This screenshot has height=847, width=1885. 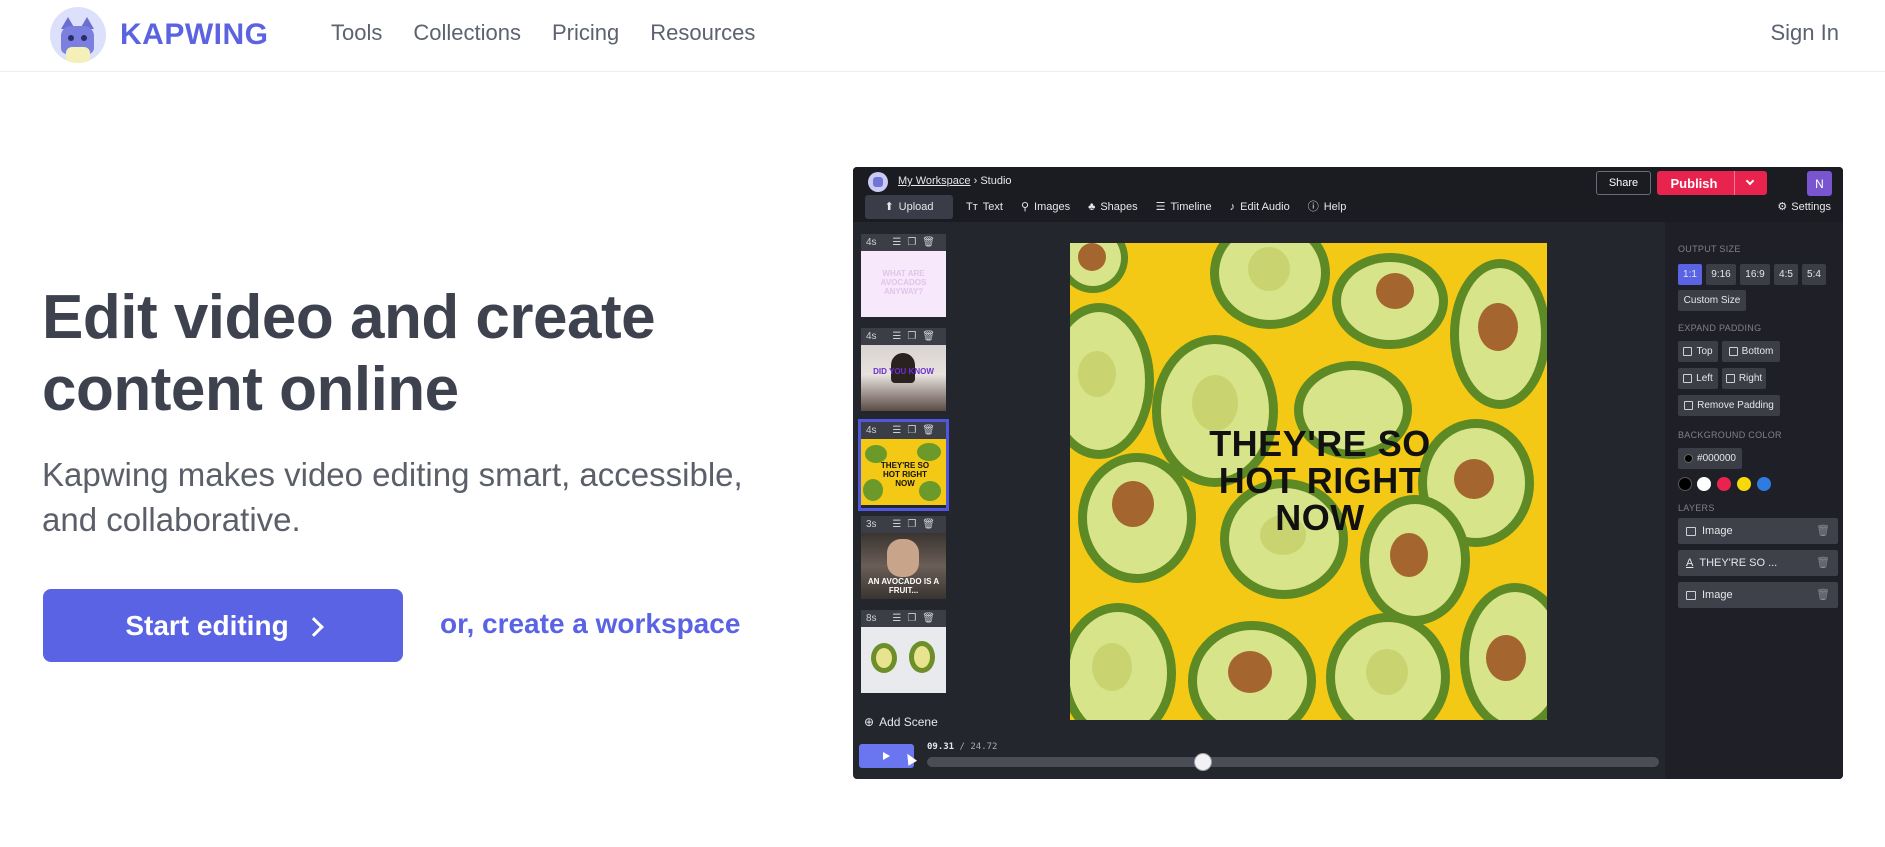 What do you see at coordinates (1696, 508) in the screenshot?
I see `layers-label: LAYERS` at bounding box center [1696, 508].